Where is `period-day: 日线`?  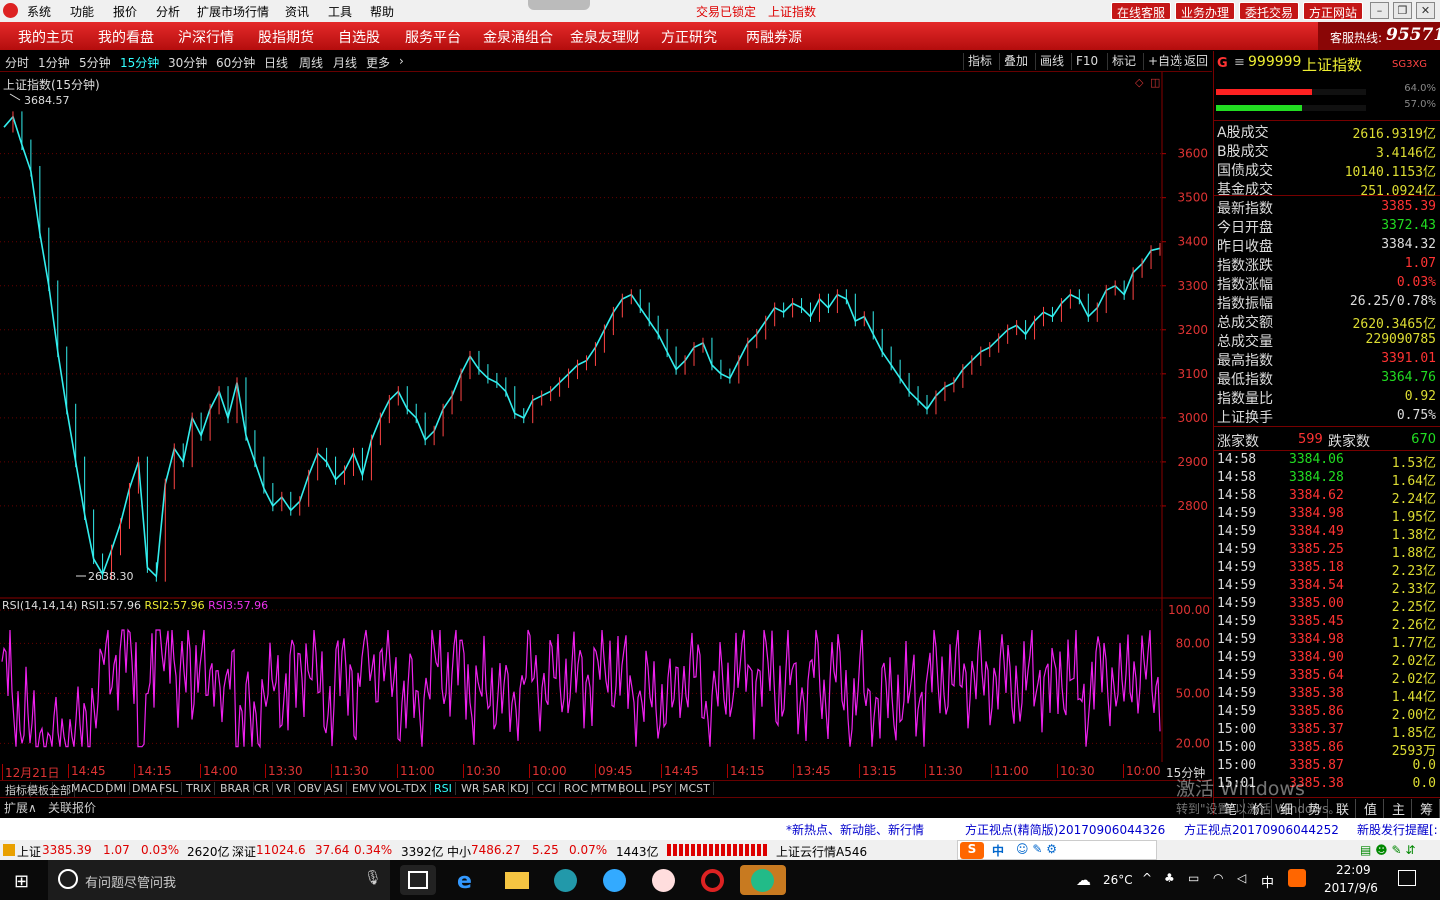 period-day: 日线 is located at coordinates (276, 62).